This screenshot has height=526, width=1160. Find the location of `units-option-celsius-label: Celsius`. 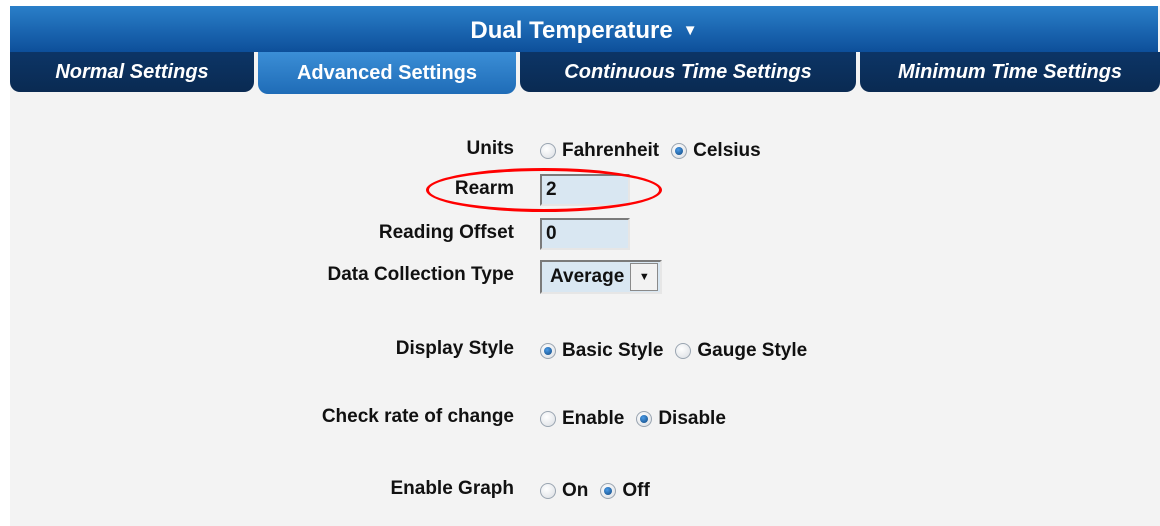

units-option-celsius-label: Celsius is located at coordinates (727, 150).